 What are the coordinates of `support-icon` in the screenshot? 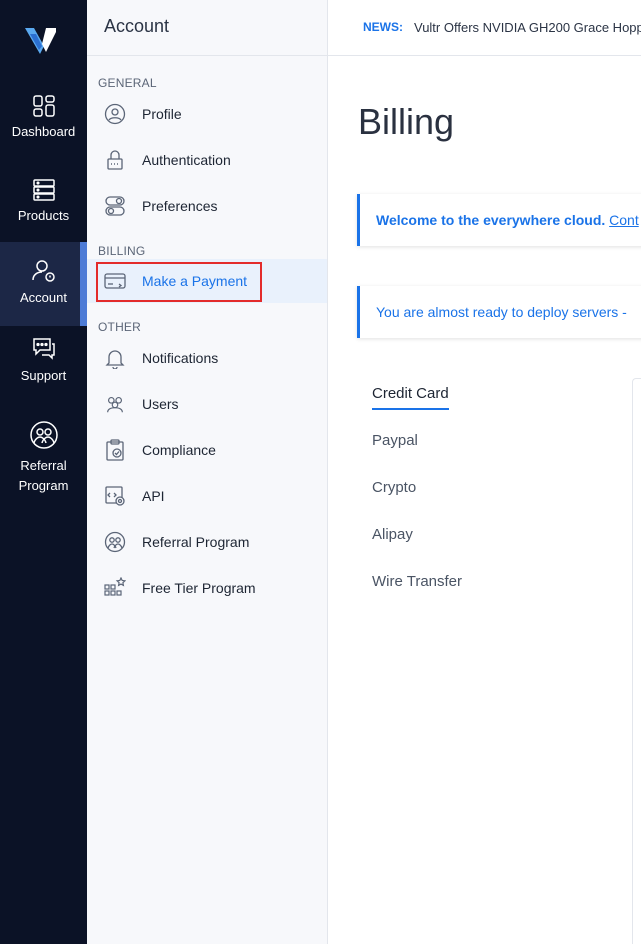 It's located at (43, 349).